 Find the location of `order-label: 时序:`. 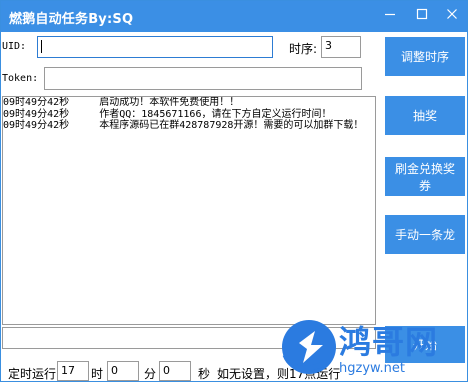

order-label: 时序: is located at coordinates (303, 49).